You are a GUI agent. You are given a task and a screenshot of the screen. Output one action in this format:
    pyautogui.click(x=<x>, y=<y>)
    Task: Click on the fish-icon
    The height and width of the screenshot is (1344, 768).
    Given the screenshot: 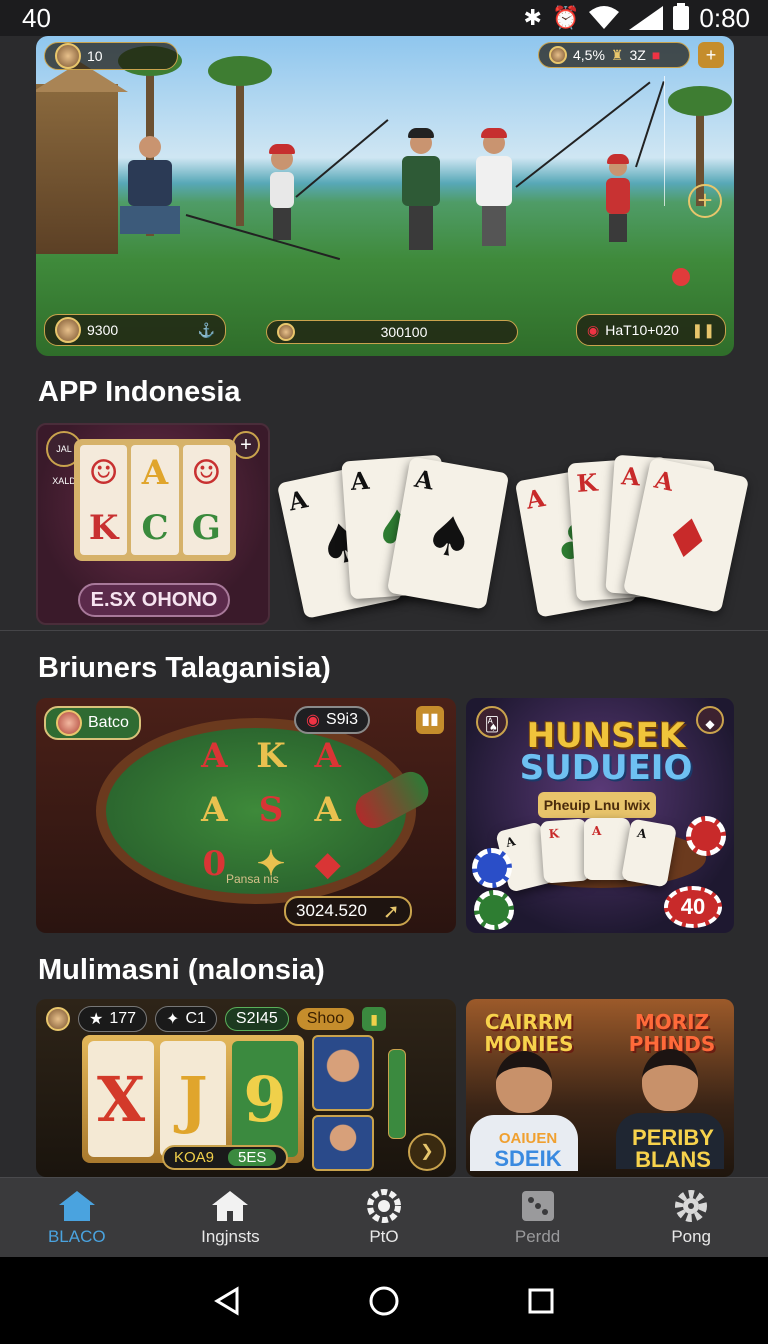 What is the action you would take?
    pyautogui.click(x=68, y=56)
    